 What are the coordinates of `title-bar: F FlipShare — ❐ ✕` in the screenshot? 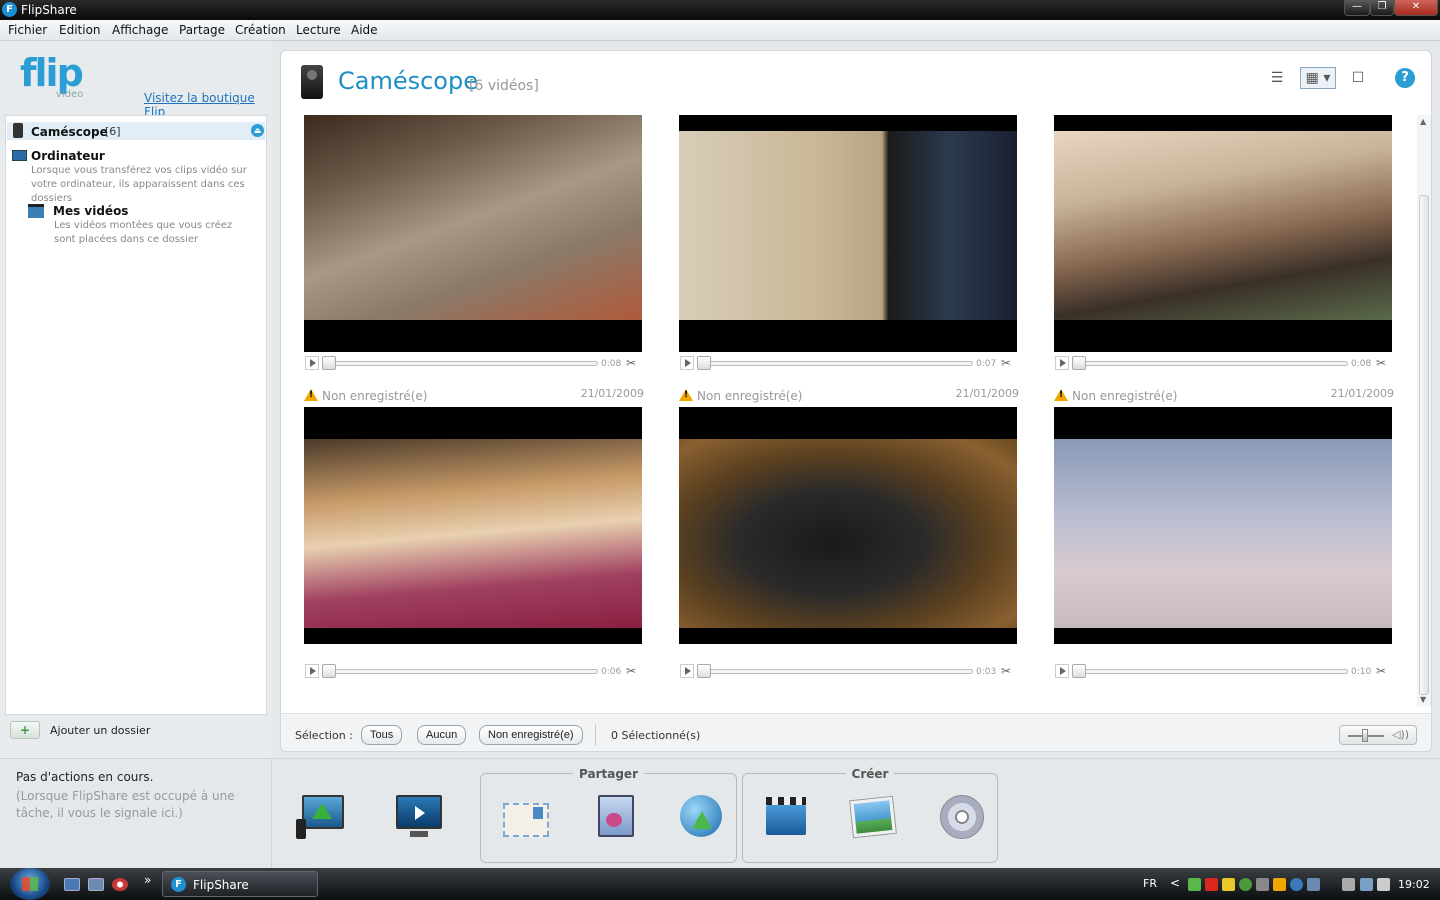 It's located at (720, 10).